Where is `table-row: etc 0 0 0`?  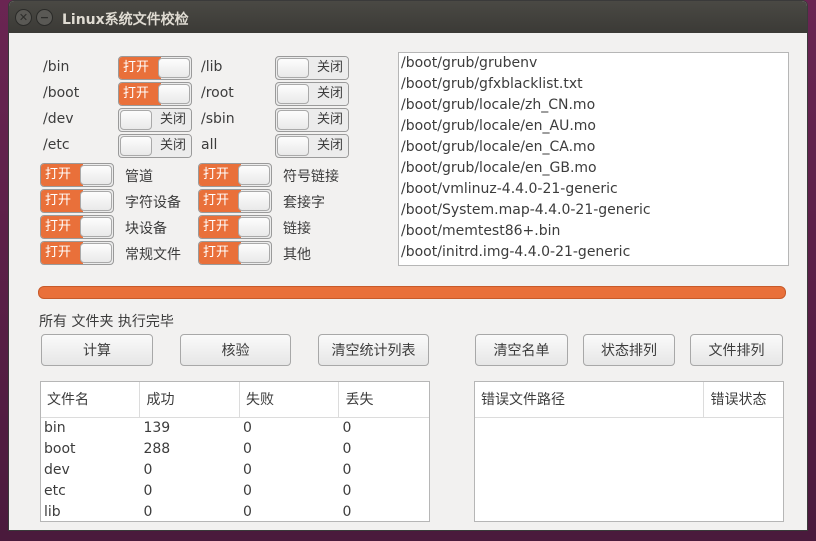 table-row: etc 0 0 0 is located at coordinates (235, 491).